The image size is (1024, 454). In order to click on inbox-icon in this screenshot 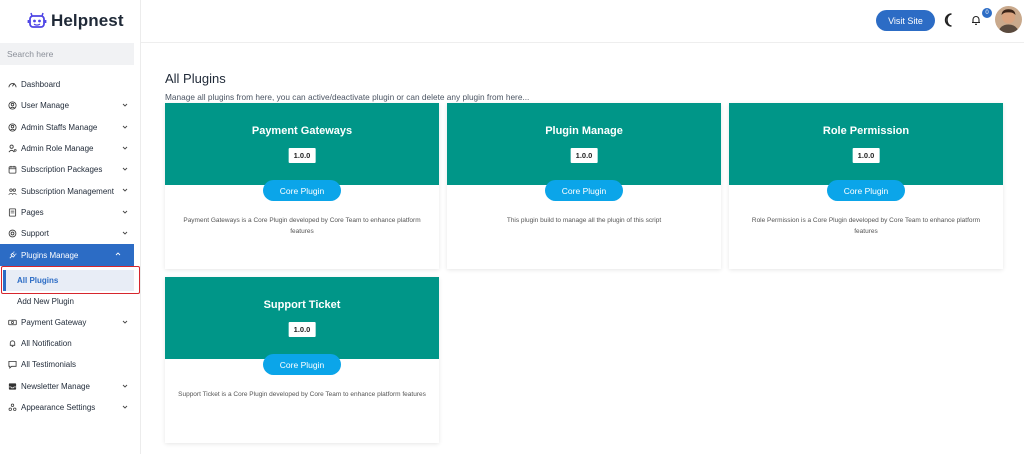, I will do `click(12, 386)`.